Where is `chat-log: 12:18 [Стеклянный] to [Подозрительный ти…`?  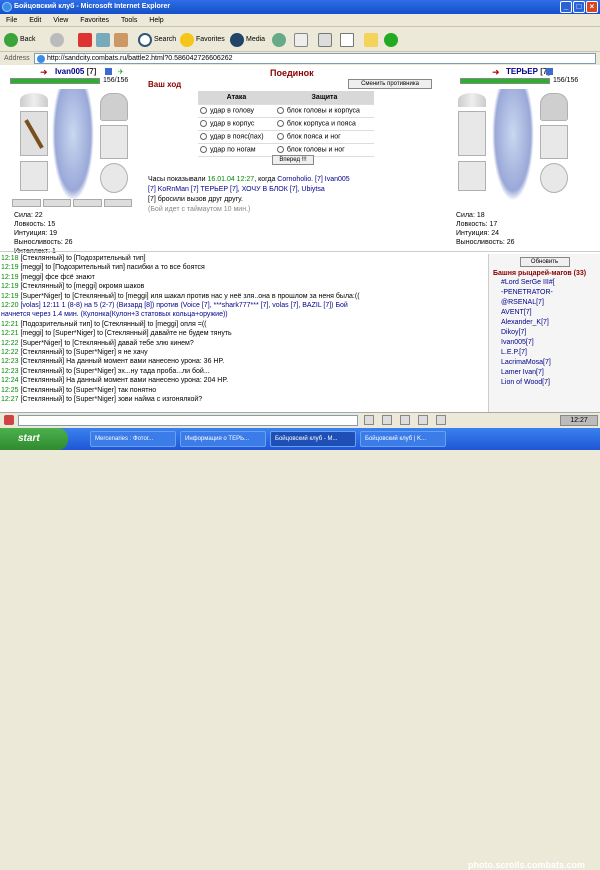 chat-log: 12:18 [Стеклянный] to [Подозрительный ти… is located at coordinates (243, 333).